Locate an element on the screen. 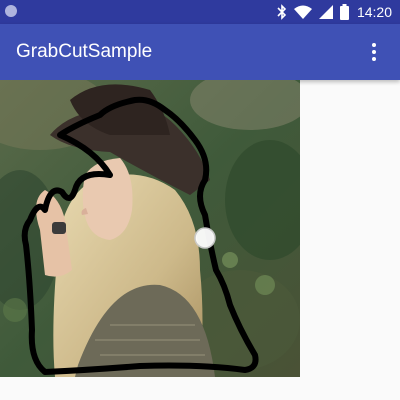  signal-icon is located at coordinates (325, 12).